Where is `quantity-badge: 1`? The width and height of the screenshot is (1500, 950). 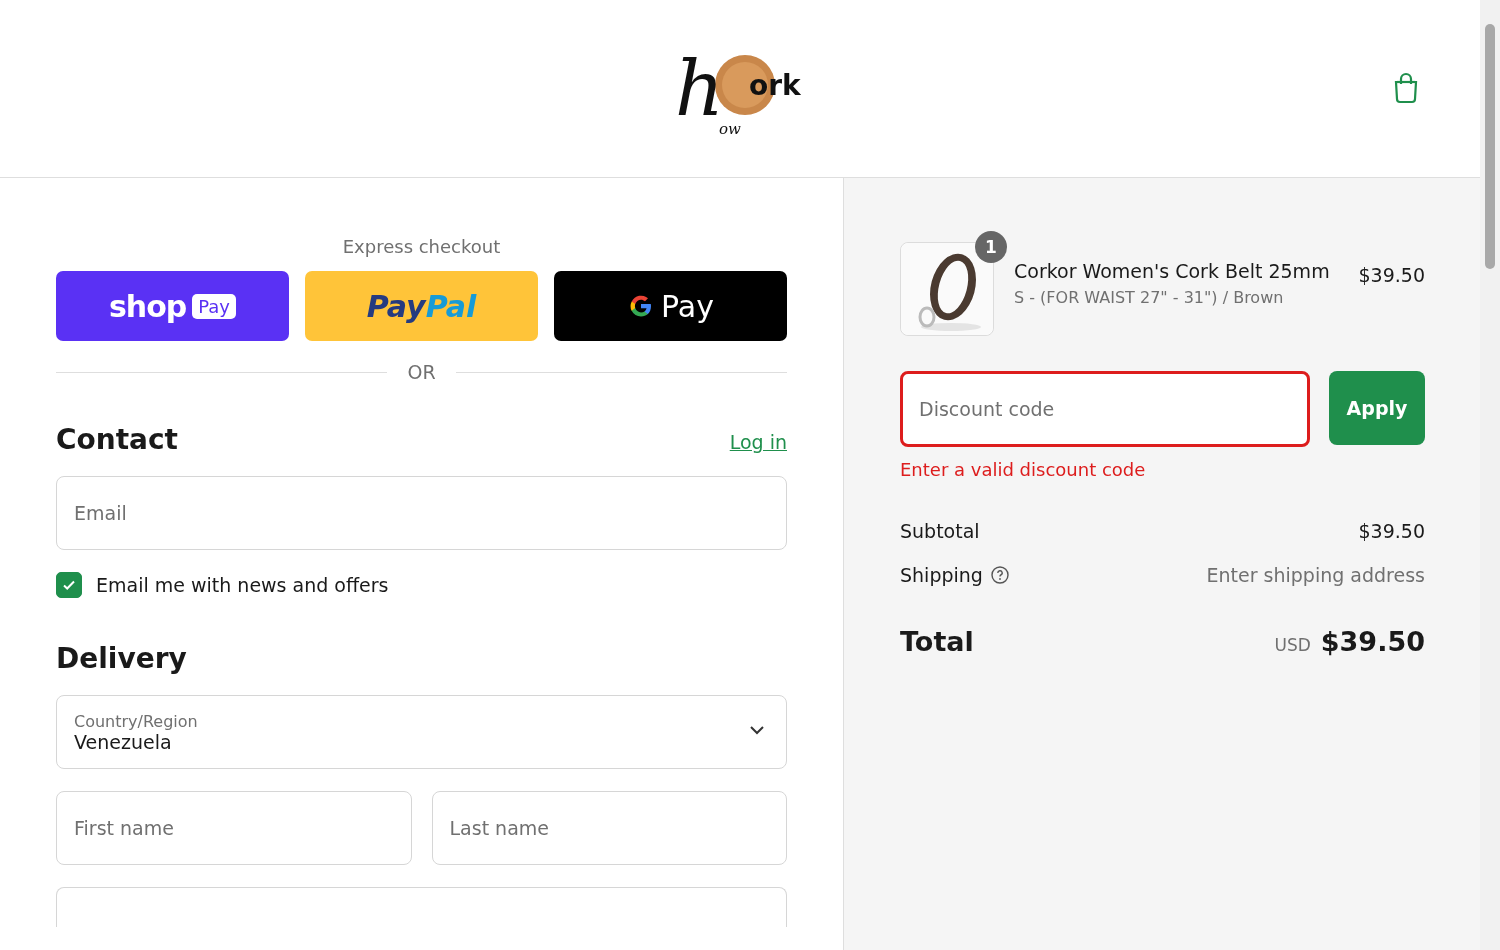 quantity-badge: 1 is located at coordinates (991, 247).